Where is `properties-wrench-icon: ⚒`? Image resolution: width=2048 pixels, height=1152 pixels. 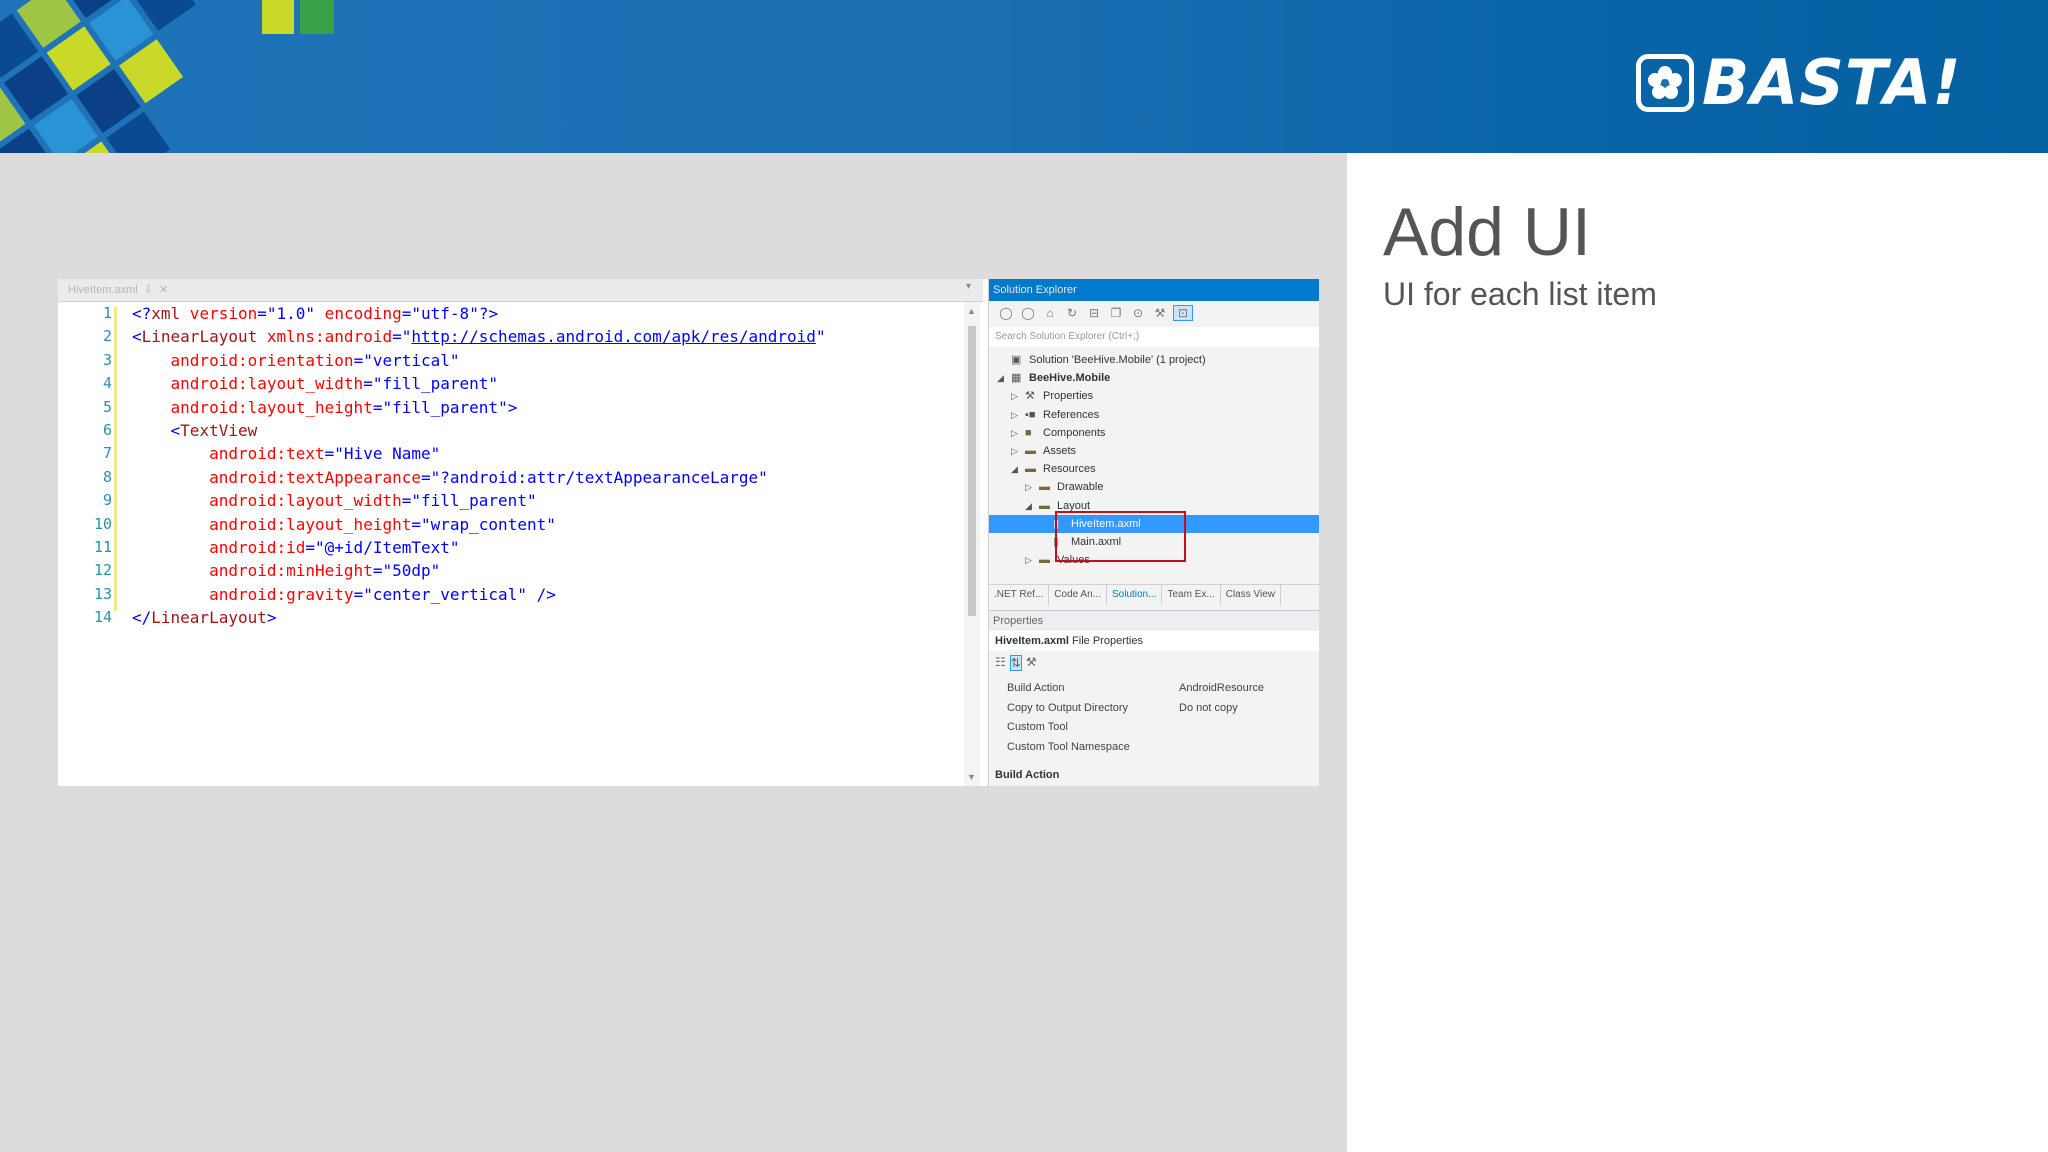
properties-wrench-icon: ⚒ is located at coordinates (1160, 313).